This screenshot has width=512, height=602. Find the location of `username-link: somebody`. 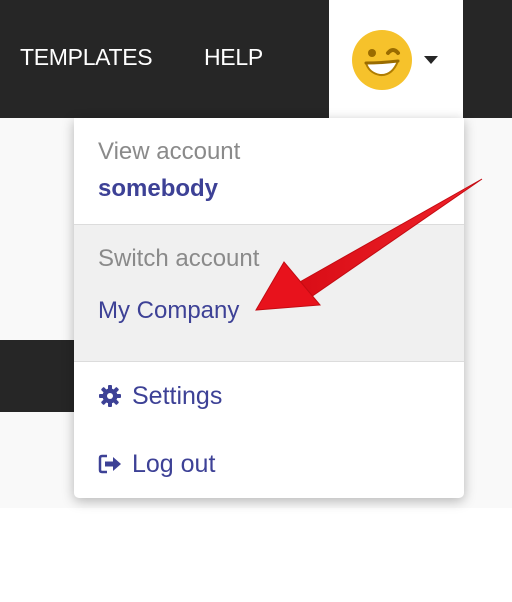

username-link: somebody is located at coordinates (158, 189).